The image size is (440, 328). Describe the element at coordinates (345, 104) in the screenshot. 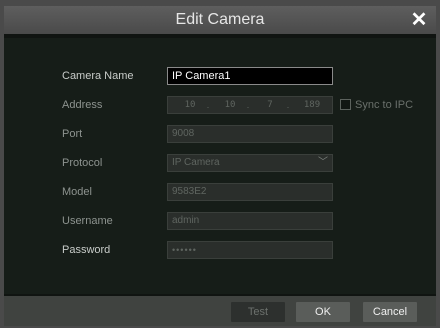

I see `sync-to-ipc-checkbox` at that location.